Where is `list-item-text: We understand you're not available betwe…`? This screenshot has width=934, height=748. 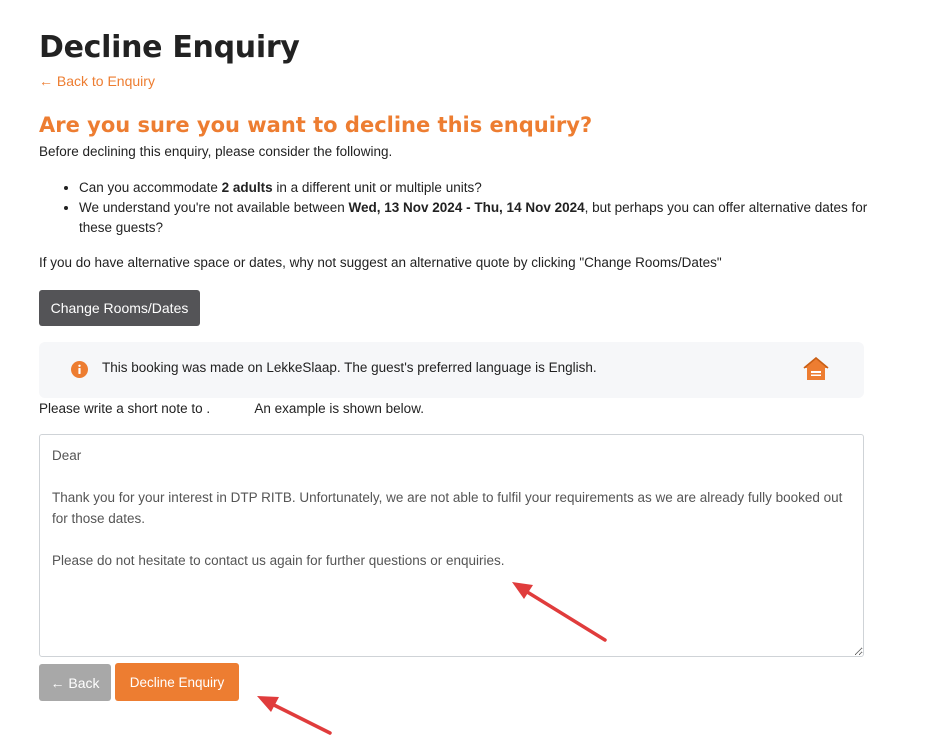
list-item-text: We understand you're not available betwe… is located at coordinates (214, 207).